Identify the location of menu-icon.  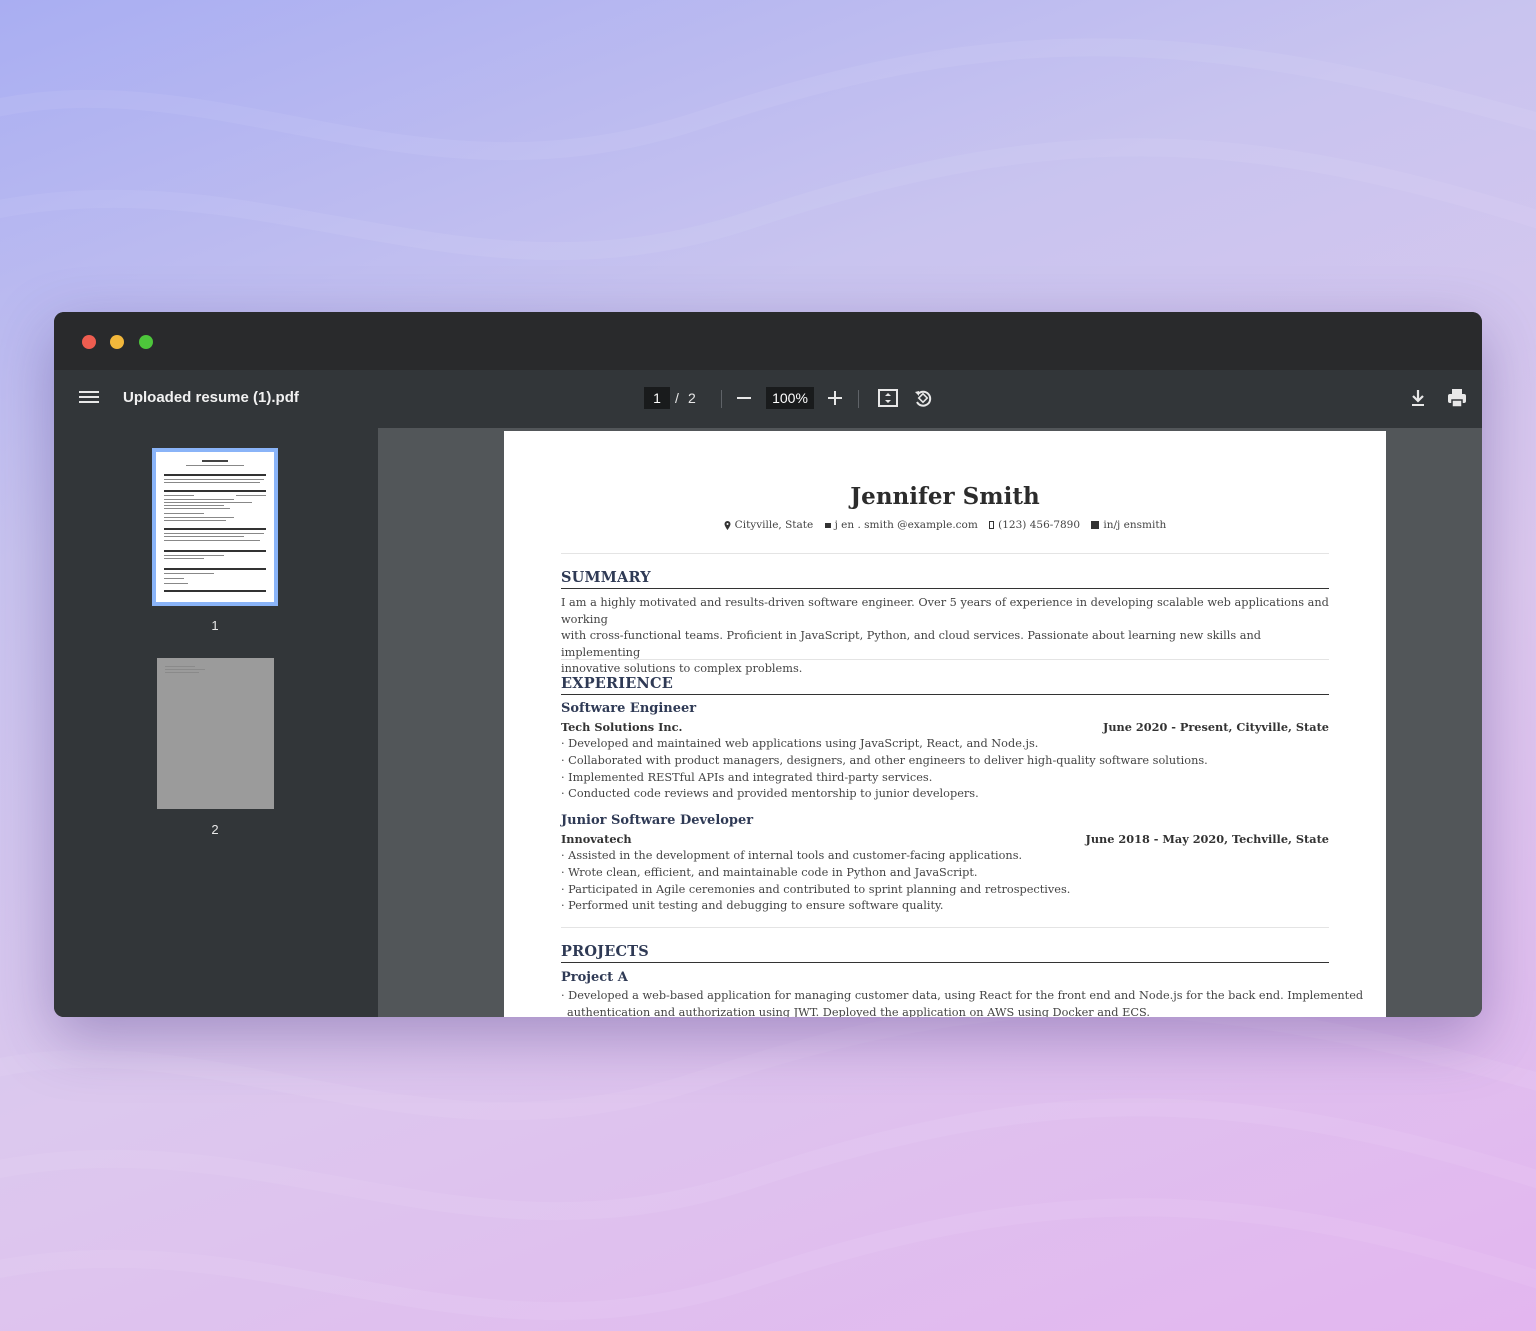
(89, 399).